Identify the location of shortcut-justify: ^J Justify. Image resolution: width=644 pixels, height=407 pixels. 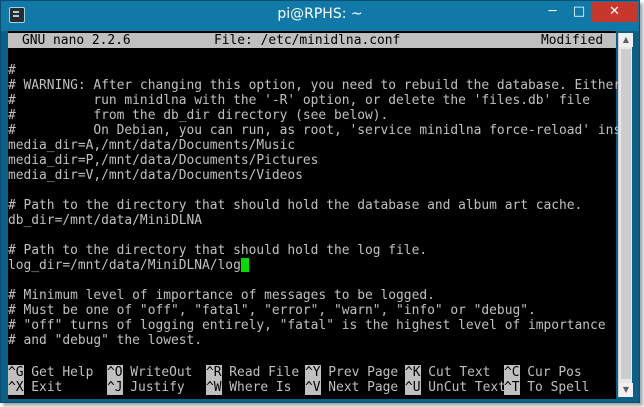
(146, 387).